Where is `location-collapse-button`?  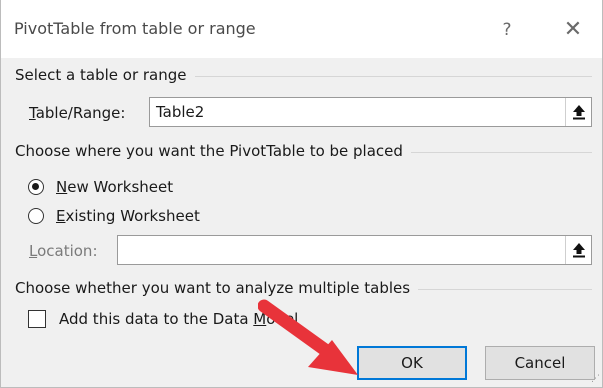 location-collapse-button is located at coordinates (578, 250).